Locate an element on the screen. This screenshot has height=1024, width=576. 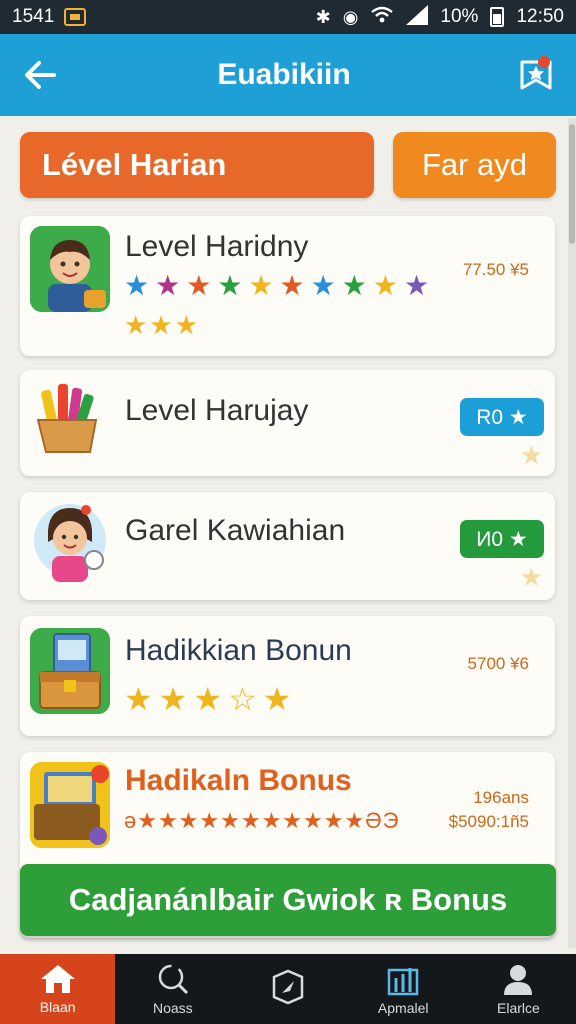
back-button is located at coordinates (40, 75).